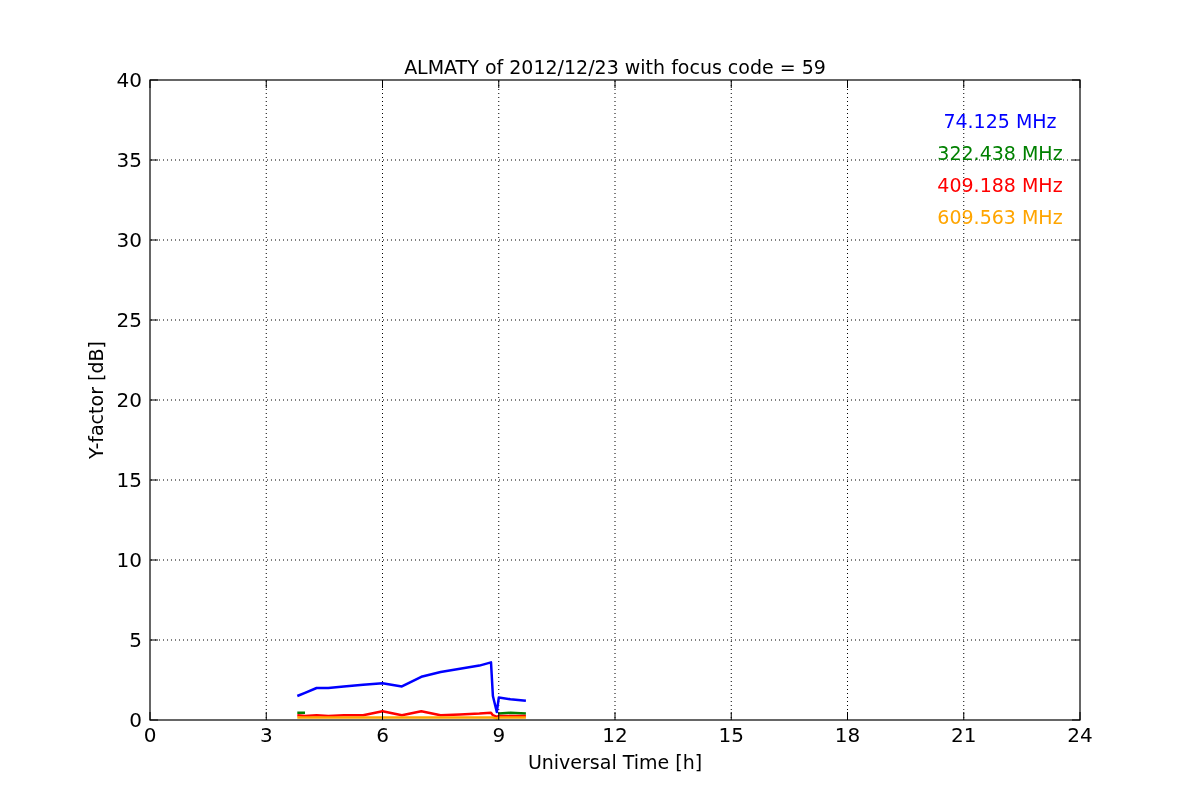 The width and height of the screenshot is (1200, 800). What do you see at coordinates (129, 80) in the screenshot?
I see `tick-label: 40` at bounding box center [129, 80].